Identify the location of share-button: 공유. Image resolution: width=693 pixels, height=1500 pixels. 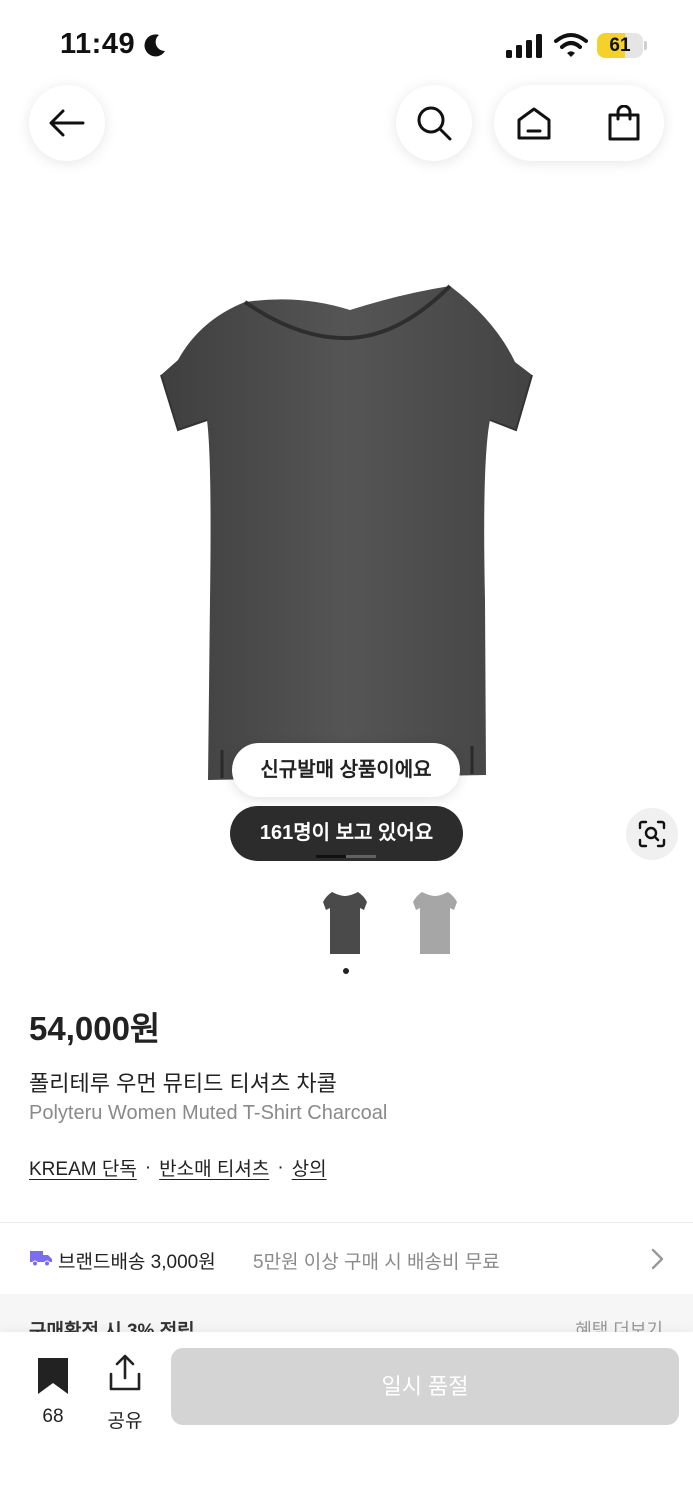
(125, 1393).